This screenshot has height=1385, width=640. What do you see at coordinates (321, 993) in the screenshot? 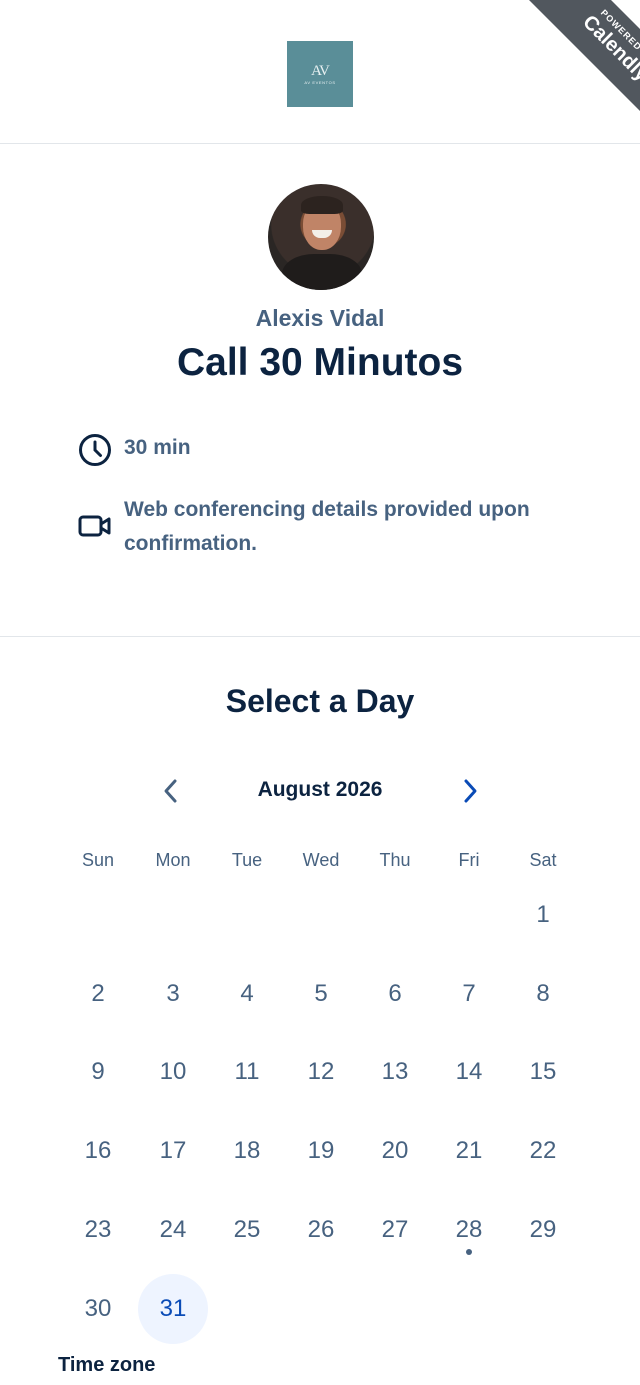
I see `calendar-day: 5` at bounding box center [321, 993].